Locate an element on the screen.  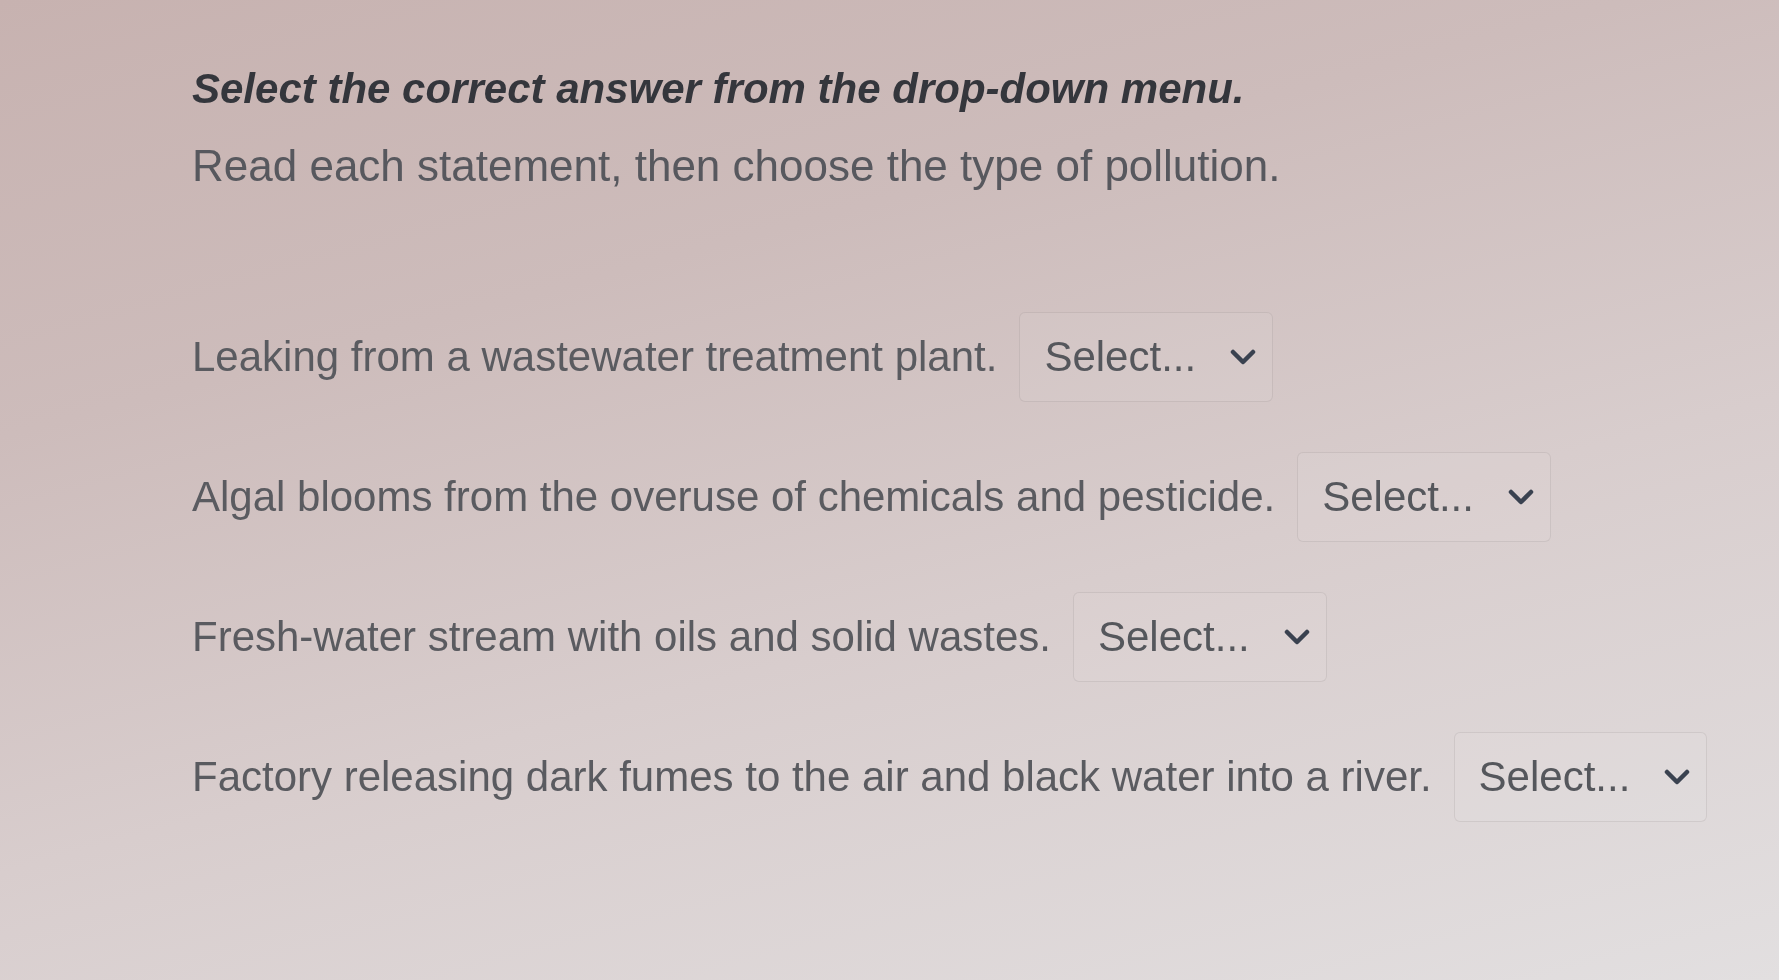
statement-text: Factory releasing dark fumes to the air and black water into a river. is located at coordinates (812, 776).